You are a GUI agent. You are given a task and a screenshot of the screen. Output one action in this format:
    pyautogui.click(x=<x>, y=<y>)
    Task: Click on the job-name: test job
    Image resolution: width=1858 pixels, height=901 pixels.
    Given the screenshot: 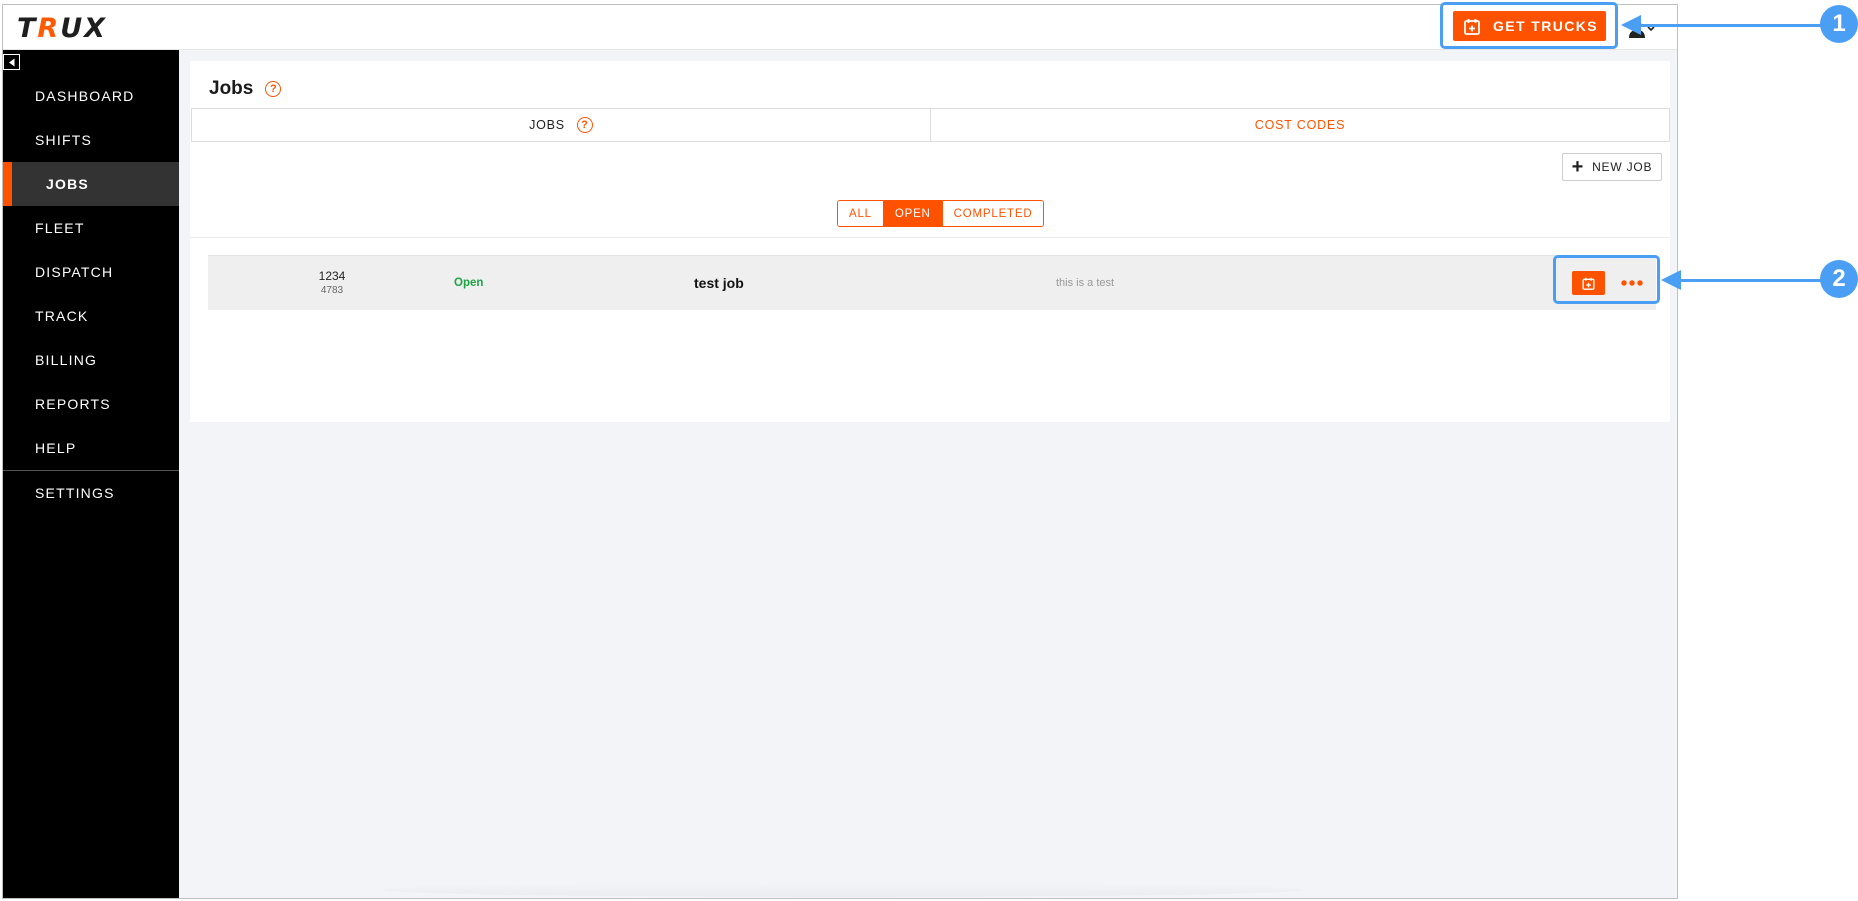 What is the action you would take?
    pyautogui.click(x=719, y=283)
    